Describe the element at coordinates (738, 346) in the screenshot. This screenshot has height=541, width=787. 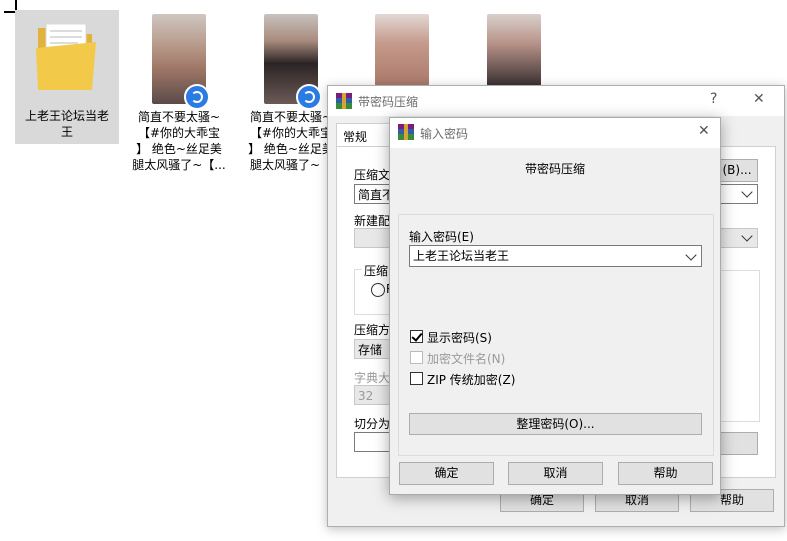
I see `options-groupbox` at that location.